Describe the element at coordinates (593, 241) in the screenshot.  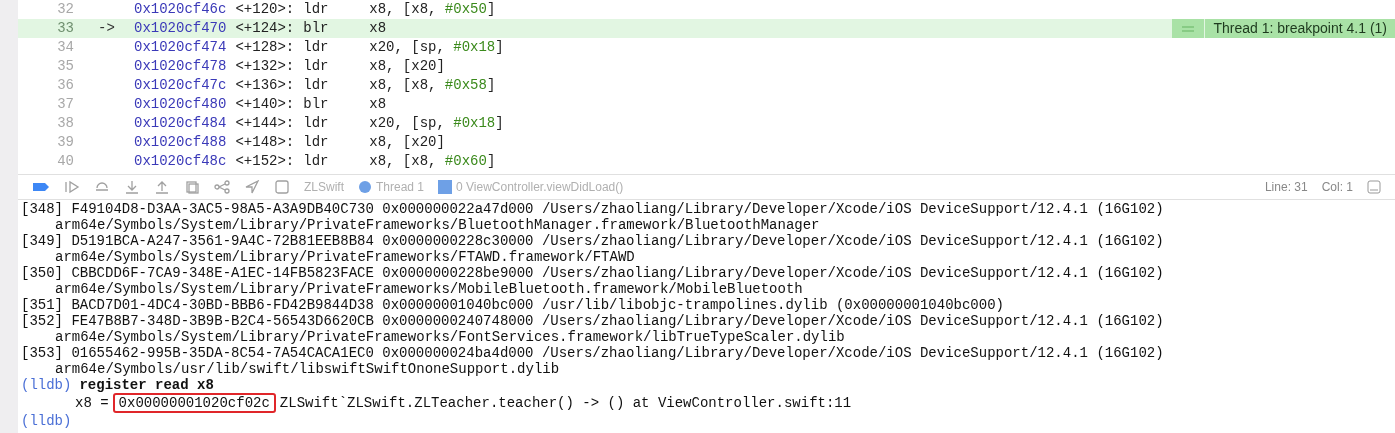
I see `console-line: [349] D5191BCA-A247-3561-9A4C-72B81EEB8B84 0x0000000228c30000 /Users/zhaoliang/Library/Developer/Xcode/iOS DeviceSupport/12.4.1 (16G102)` at that location.